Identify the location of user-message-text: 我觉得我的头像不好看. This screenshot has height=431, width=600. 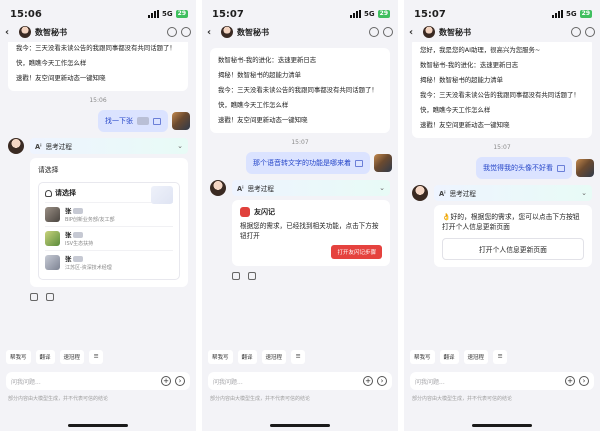
(518, 168).